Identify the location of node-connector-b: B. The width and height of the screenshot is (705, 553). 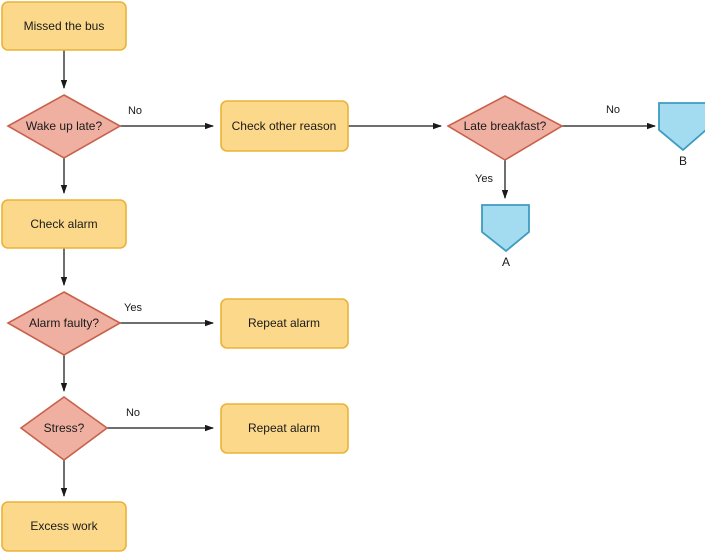
(681, 135).